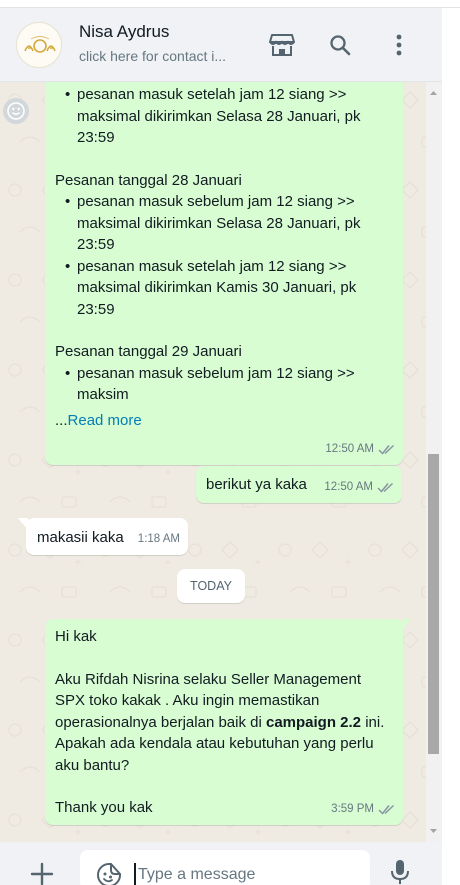 Image resolution: width=460 pixels, height=885 pixels. Describe the element at coordinates (42, 872) in the screenshot. I see `attach-plus-icon` at that location.